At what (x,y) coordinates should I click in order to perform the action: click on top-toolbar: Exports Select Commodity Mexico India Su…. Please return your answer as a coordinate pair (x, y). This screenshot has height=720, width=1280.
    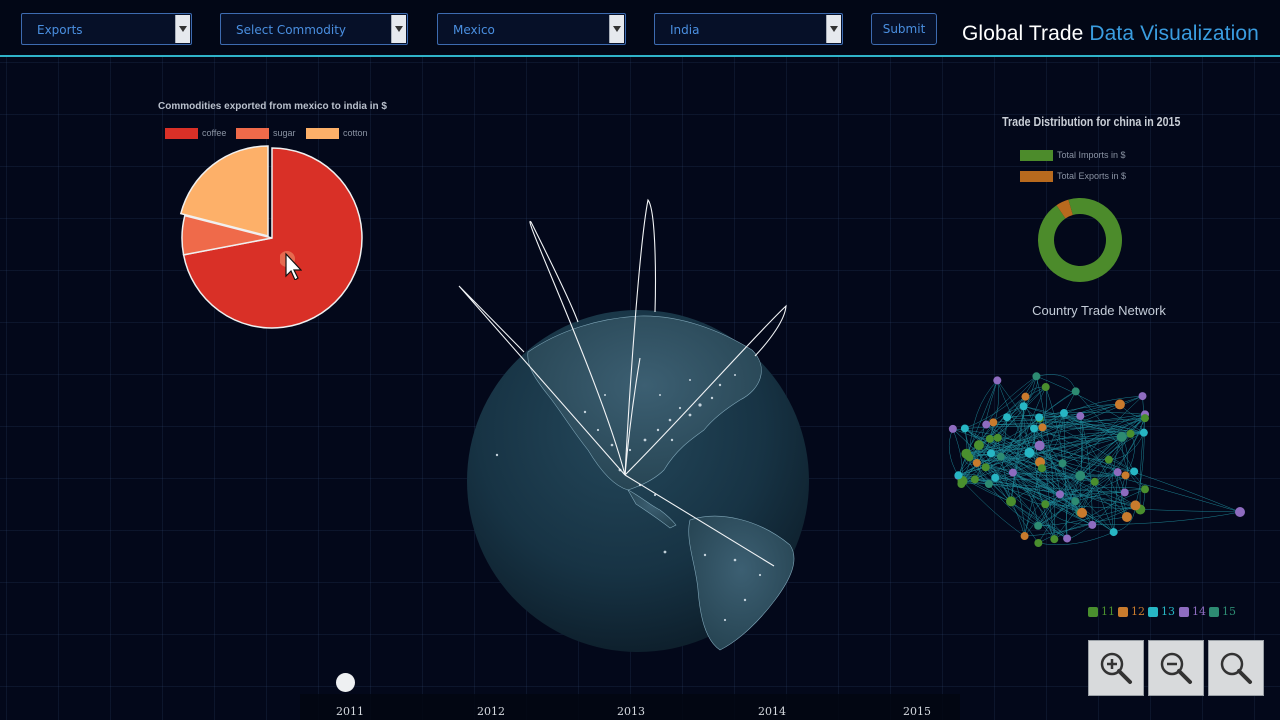
    Looking at the image, I should click on (640, 28).